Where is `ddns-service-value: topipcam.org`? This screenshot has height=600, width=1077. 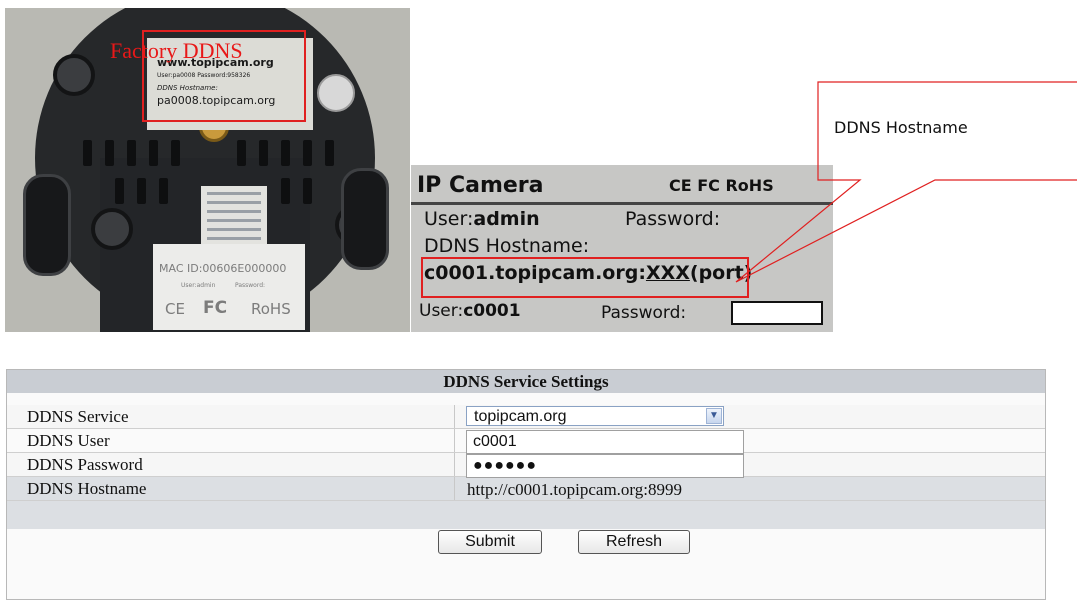 ddns-service-value: topipcam.org is located at coordinates (520, 416).